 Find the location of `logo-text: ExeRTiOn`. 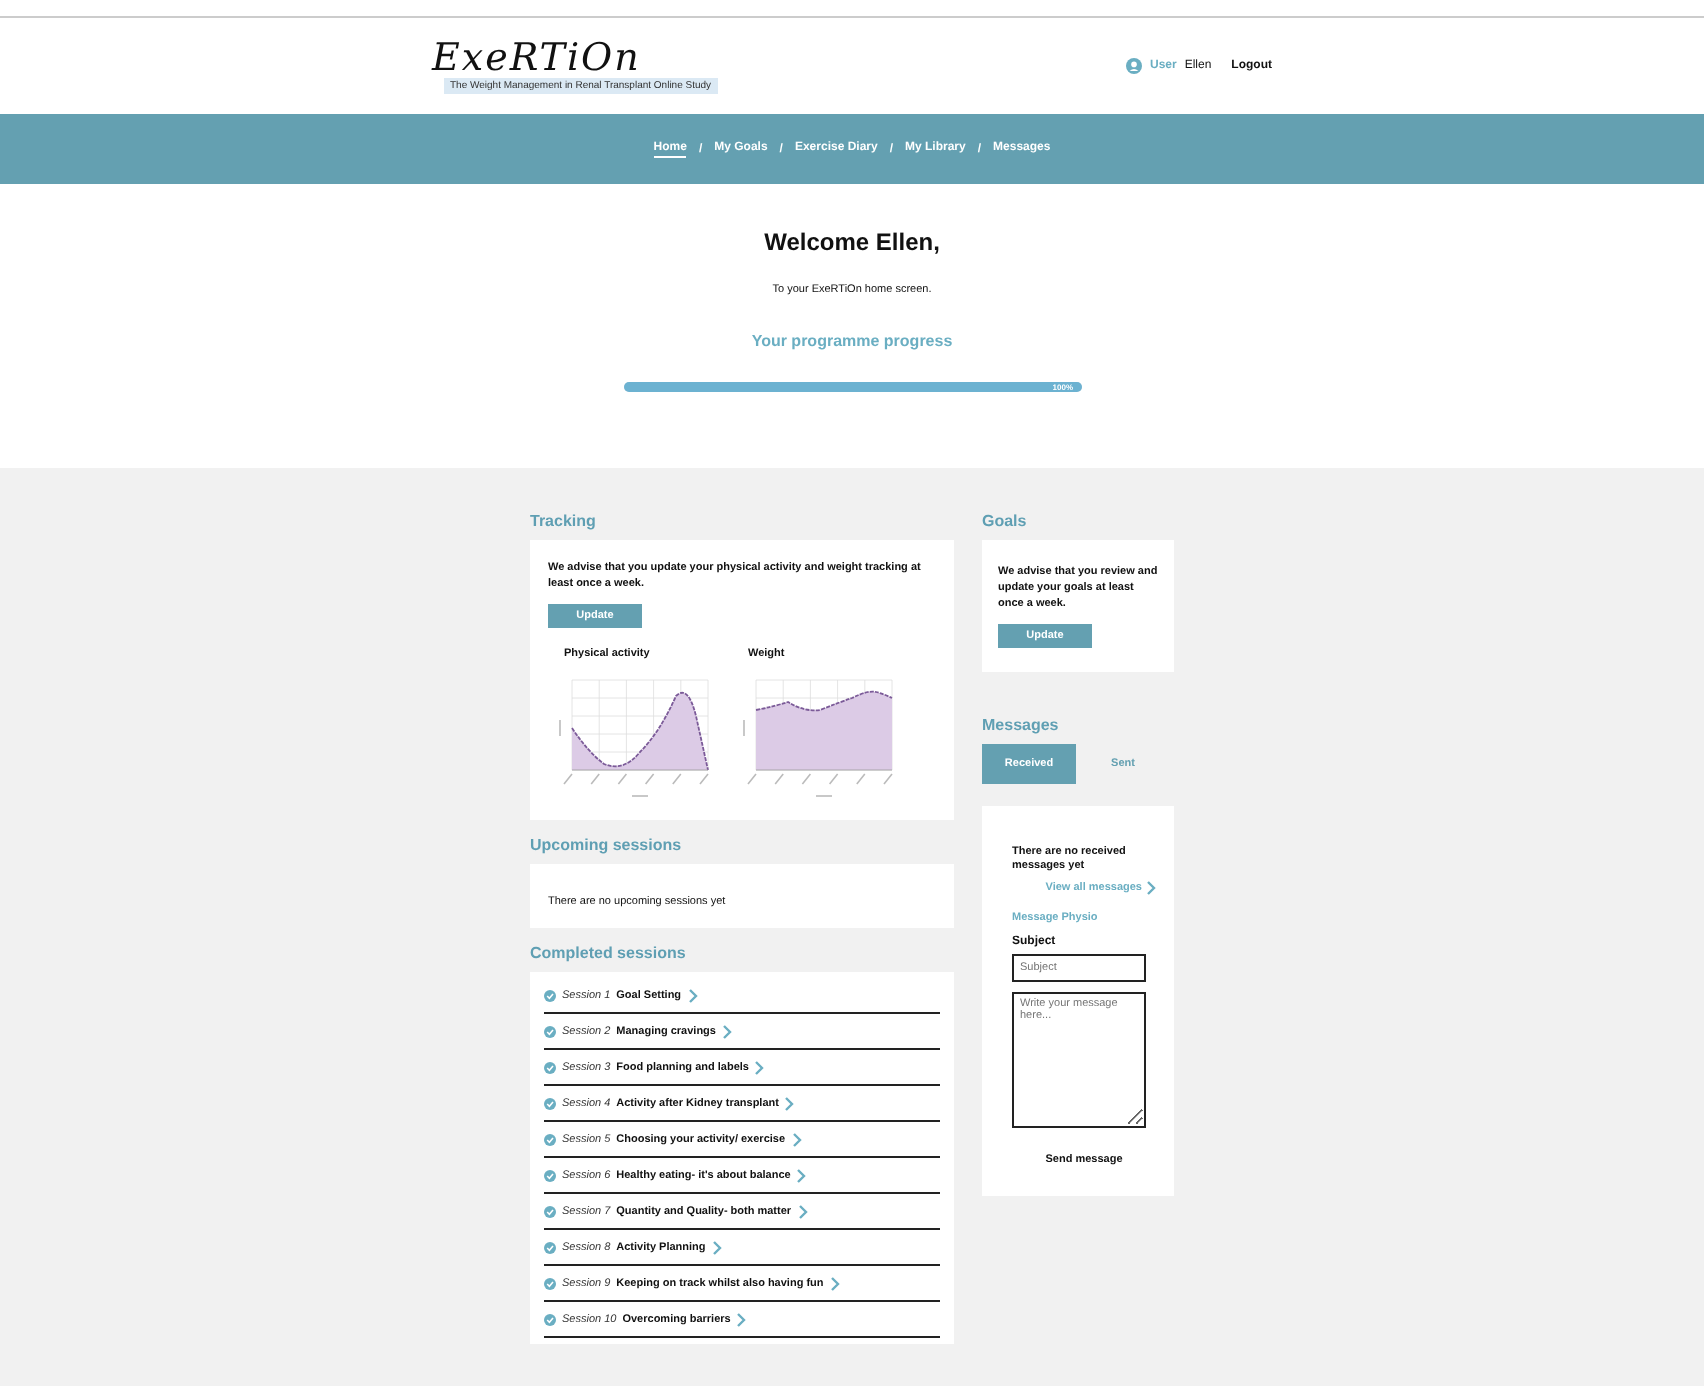

logo-text: ExeRTiOn is located at coordinates (536, 58).